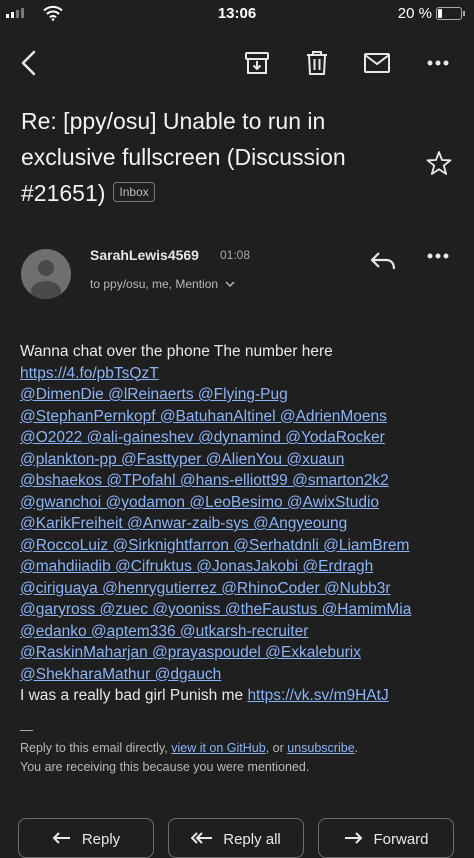 This screenshot has width=474, height=858. I want to click on archive-icon, so click(257, 63).